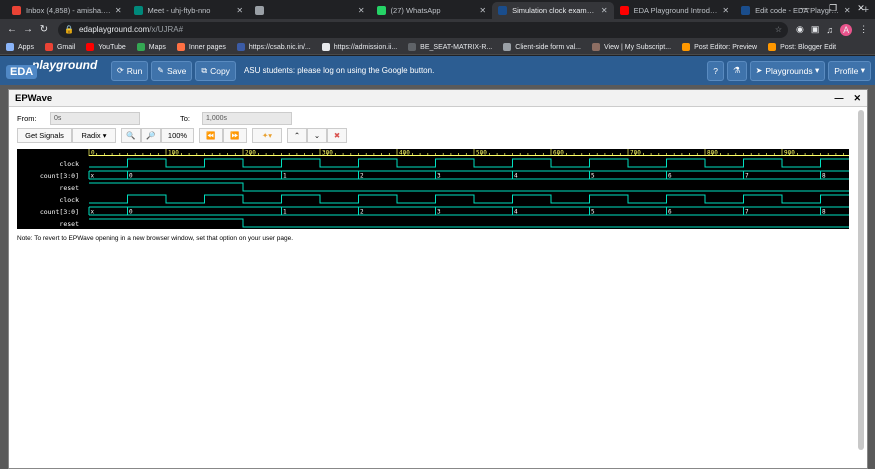  I want to click on bookmark-label: YouTube, so click(112, 47).